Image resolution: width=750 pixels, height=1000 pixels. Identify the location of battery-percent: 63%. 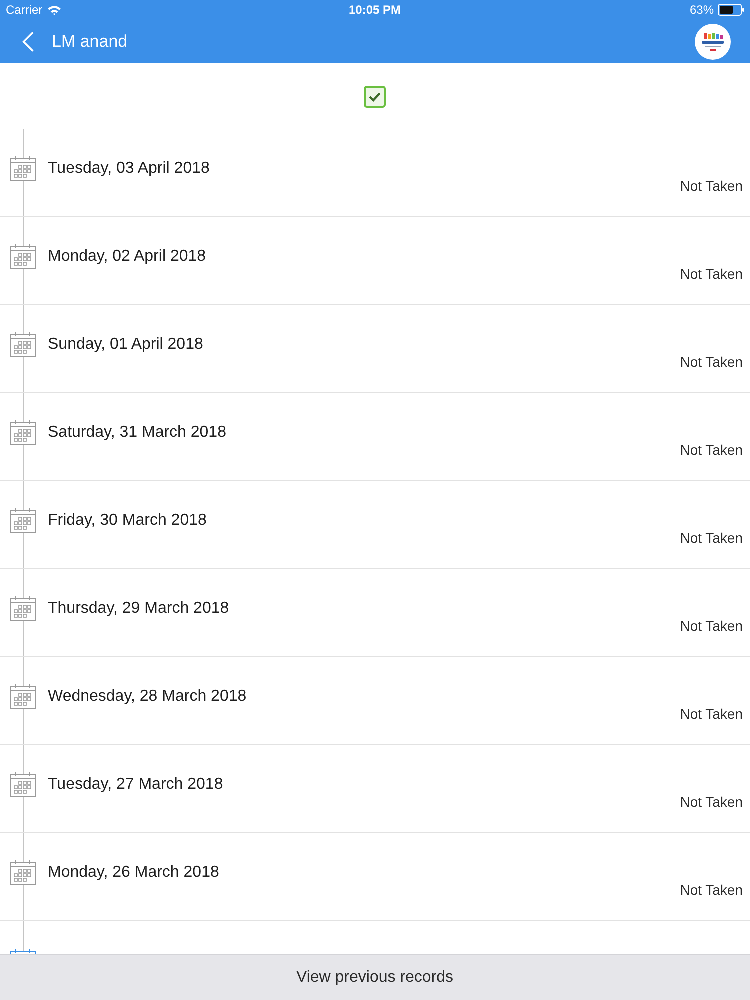
(702, 10).